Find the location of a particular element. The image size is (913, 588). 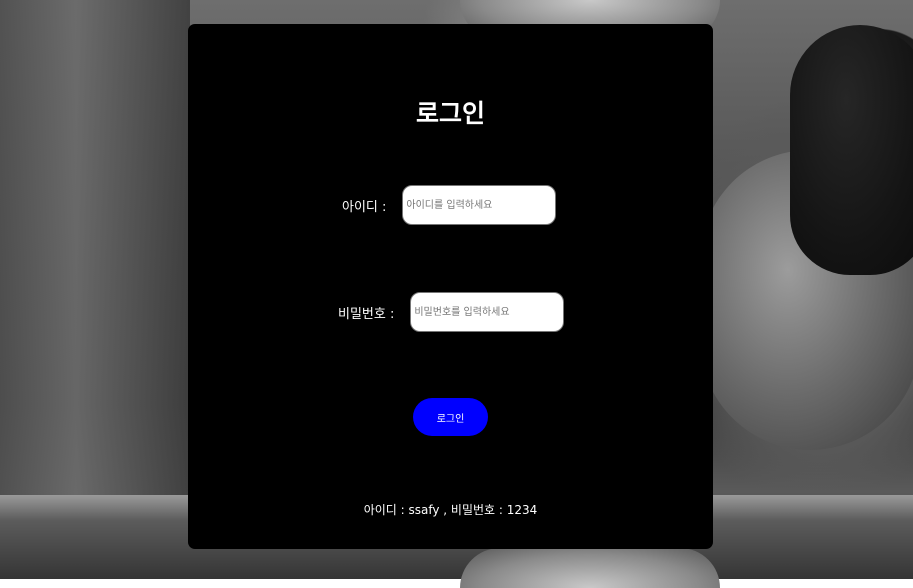

login-button: 로그인 is located at coordinates (450, 417).